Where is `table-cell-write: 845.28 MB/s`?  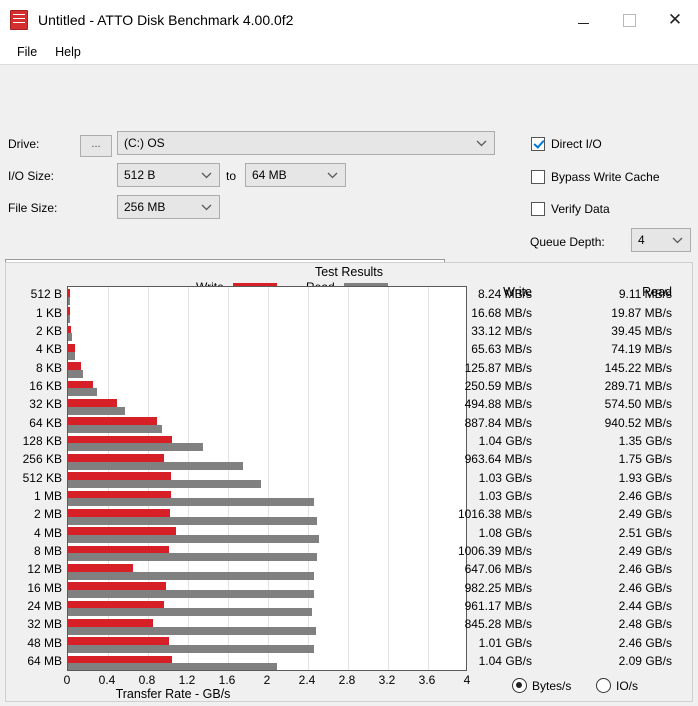 table-cell-write: 845.28 MB/s is located at coordinates (498, 624).